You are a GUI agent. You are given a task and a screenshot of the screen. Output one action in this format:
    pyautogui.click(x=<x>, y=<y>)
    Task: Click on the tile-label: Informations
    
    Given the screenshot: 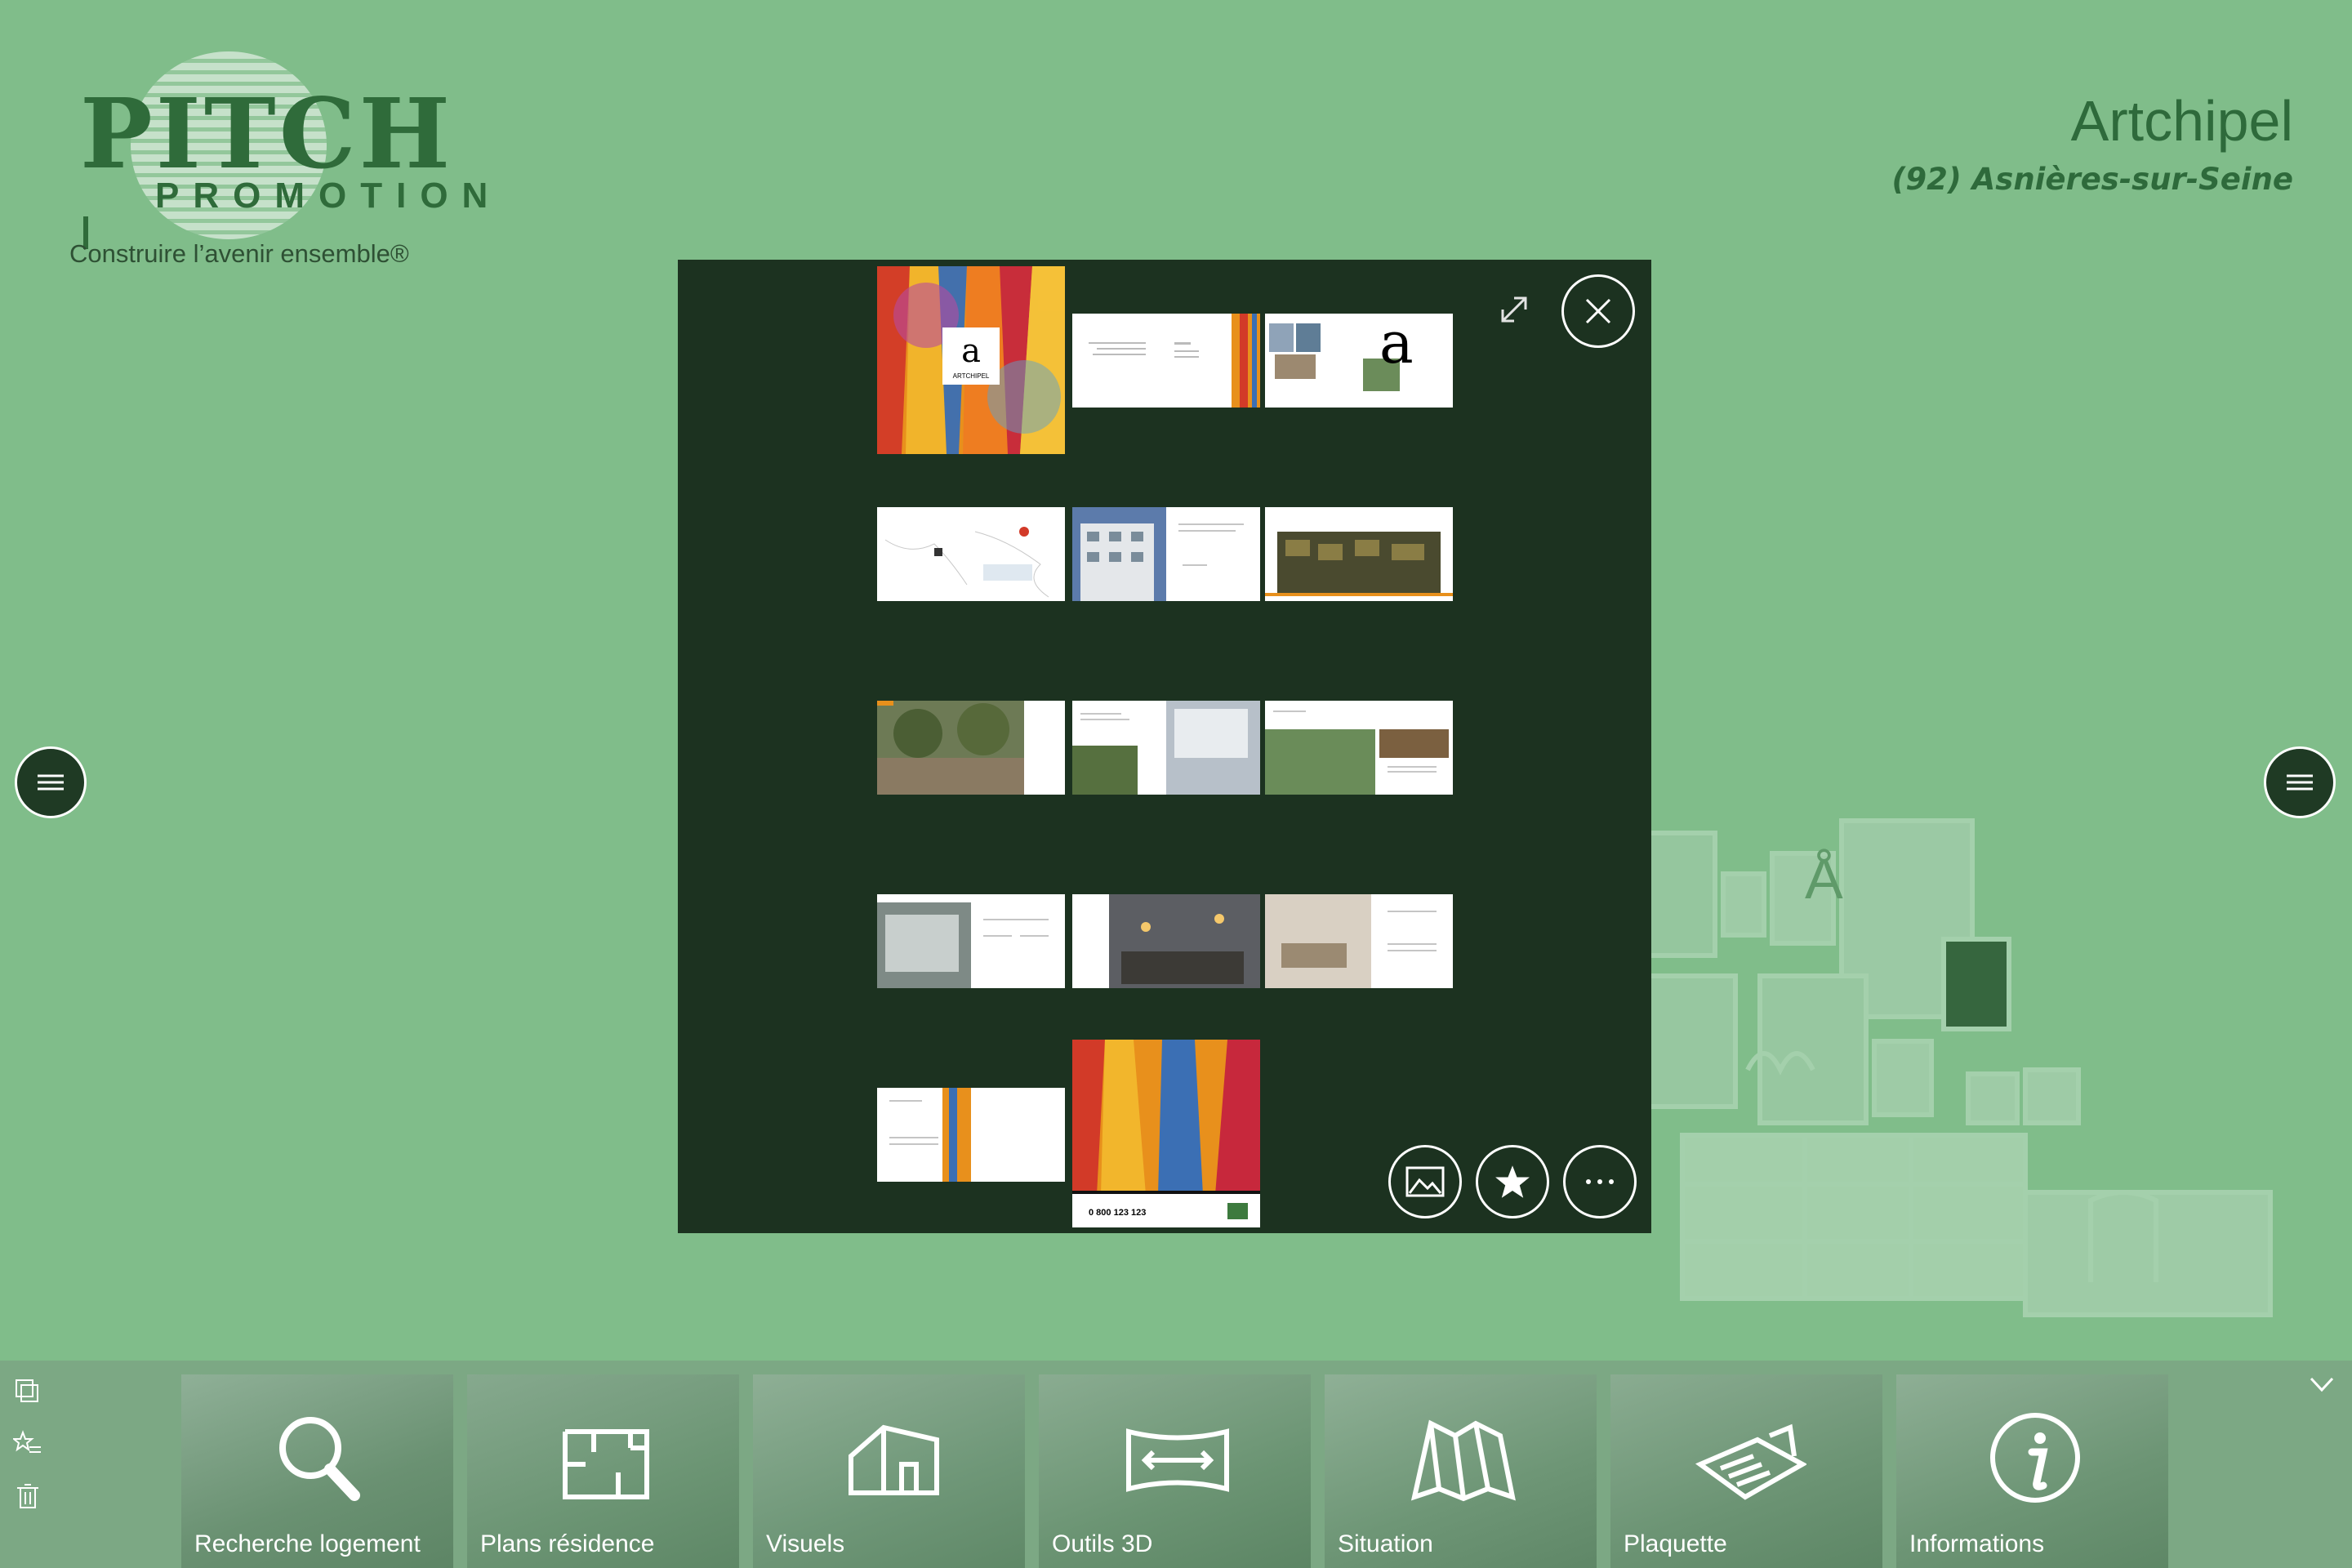 What is the action you would take?
    pyautogui.click(x=1977, y=1543)
    